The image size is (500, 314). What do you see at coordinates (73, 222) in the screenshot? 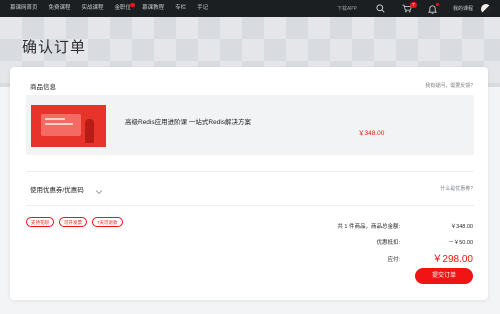
I see `tag-invoice: 可开发票` at bounding box center [73, 222].